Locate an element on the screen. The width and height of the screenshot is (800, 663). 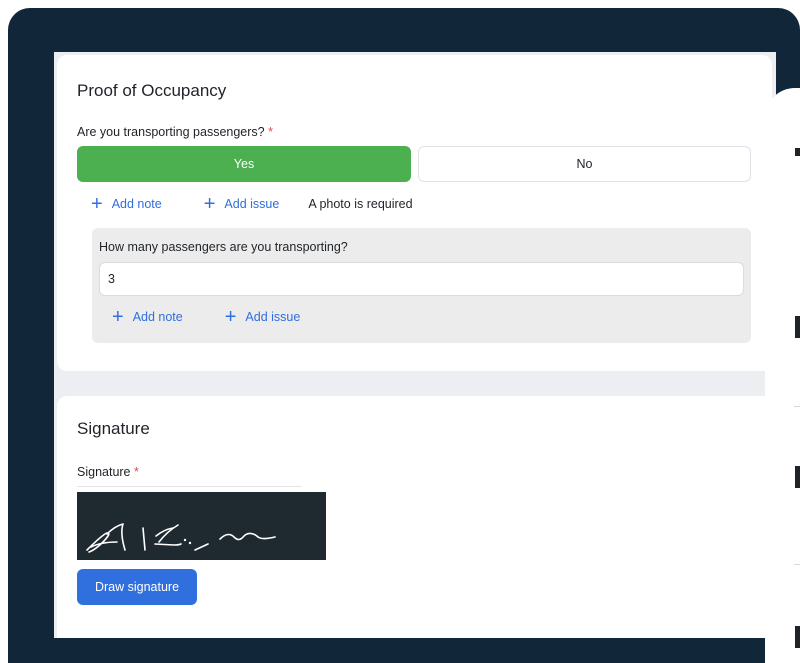
signature-image is located at coordinates (201, 526).